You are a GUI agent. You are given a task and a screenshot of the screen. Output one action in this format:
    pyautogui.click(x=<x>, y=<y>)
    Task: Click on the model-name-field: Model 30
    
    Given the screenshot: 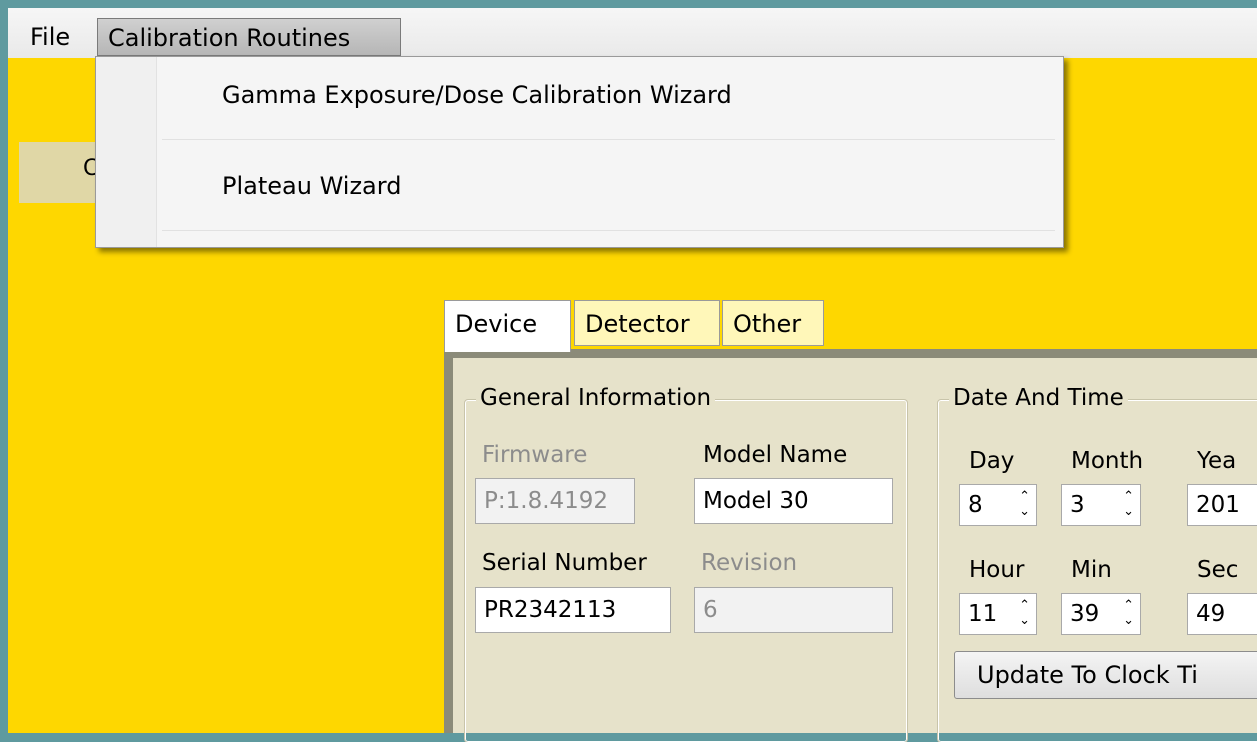 What is the action you would take?
    pyautogui.click(x=793, y=501)
    